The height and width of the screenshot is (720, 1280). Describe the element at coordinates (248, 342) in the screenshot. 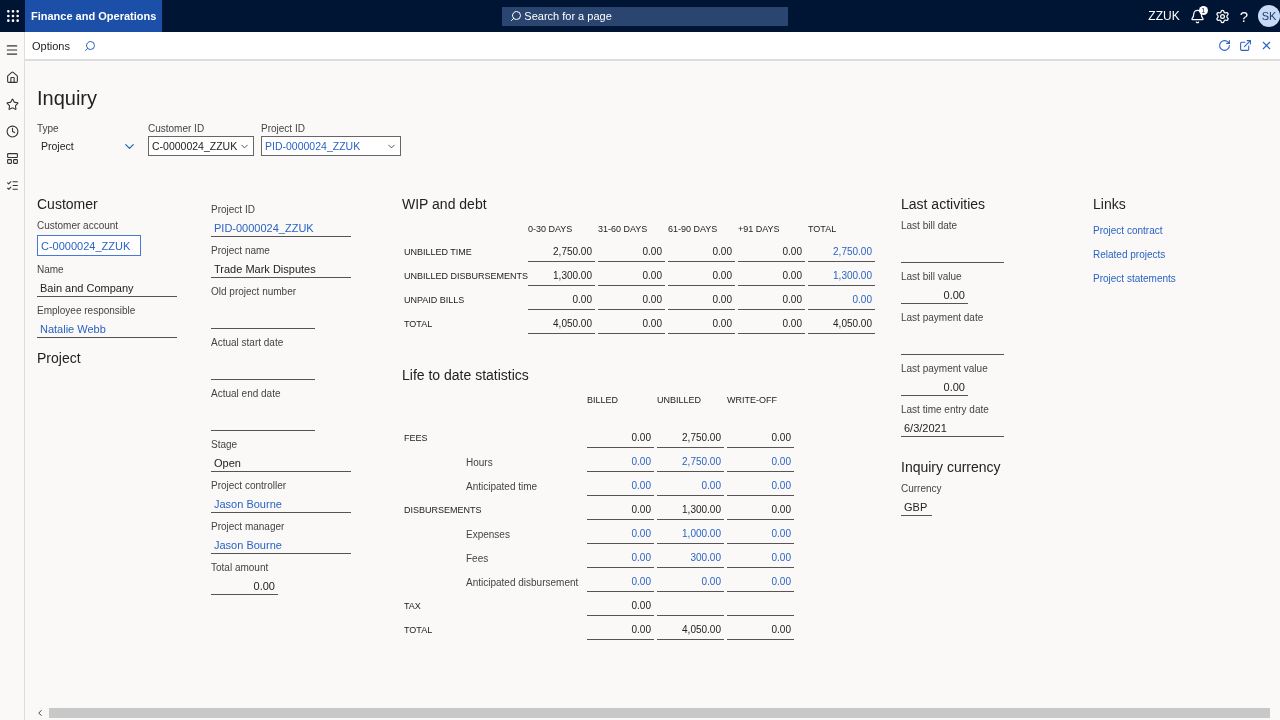

I see `field-label: Actual start date` at that location.